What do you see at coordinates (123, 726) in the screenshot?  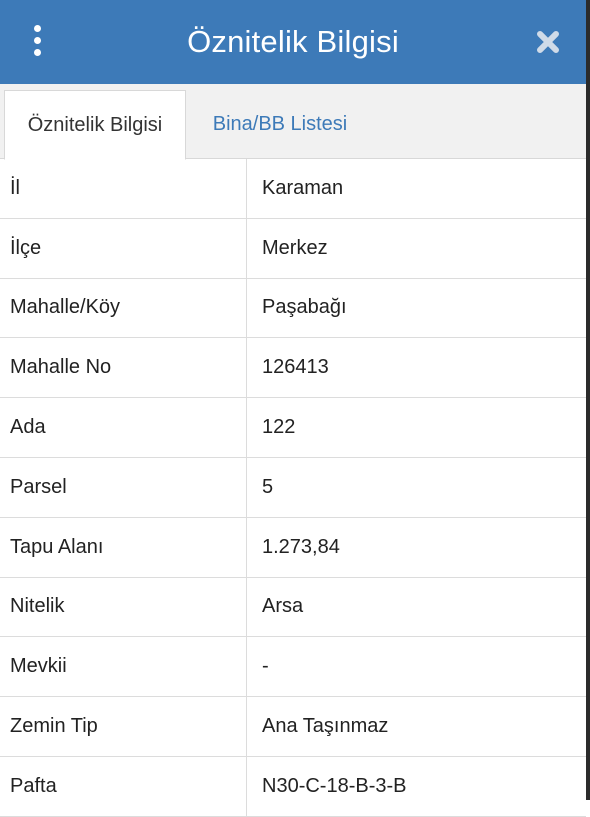 I see `attribute-label: Zemin Tip` at bounding box center [123, 726].